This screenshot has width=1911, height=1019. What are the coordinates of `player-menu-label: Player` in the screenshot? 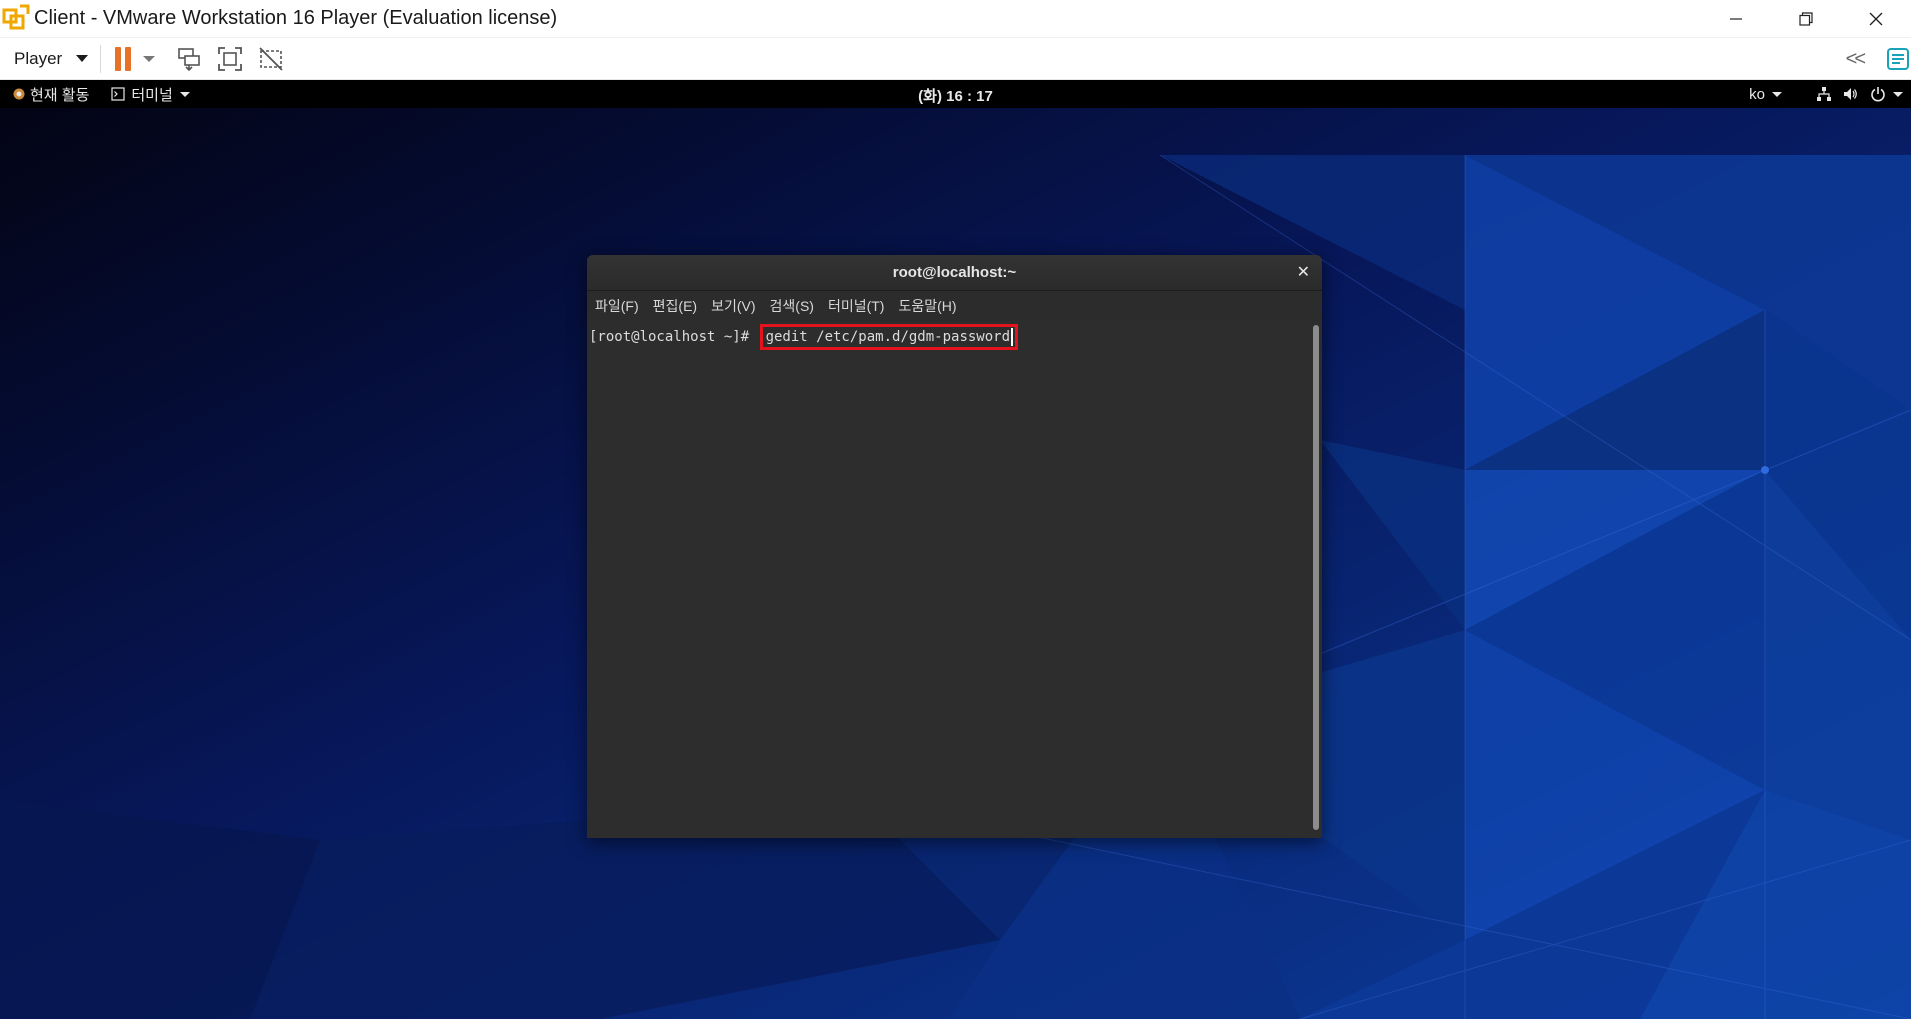 It's located at (38, 58).